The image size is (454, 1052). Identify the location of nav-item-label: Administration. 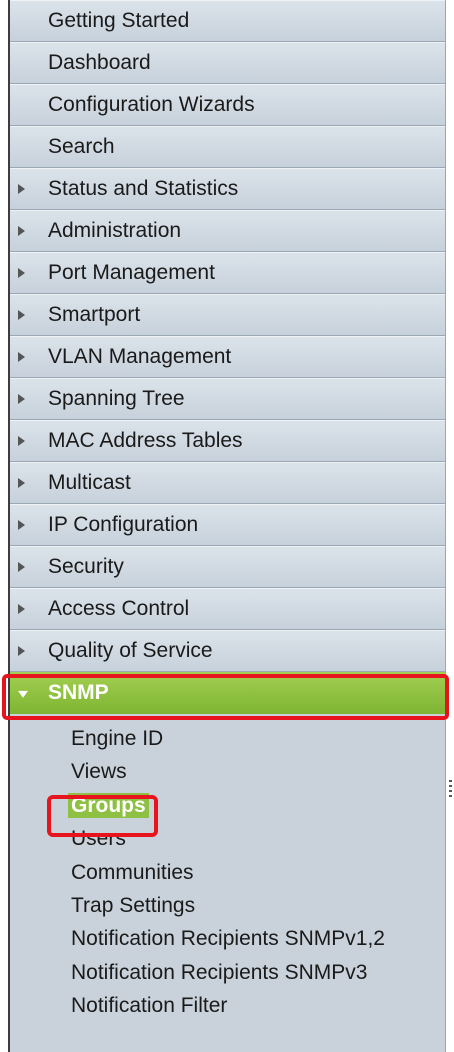
(115, 230).